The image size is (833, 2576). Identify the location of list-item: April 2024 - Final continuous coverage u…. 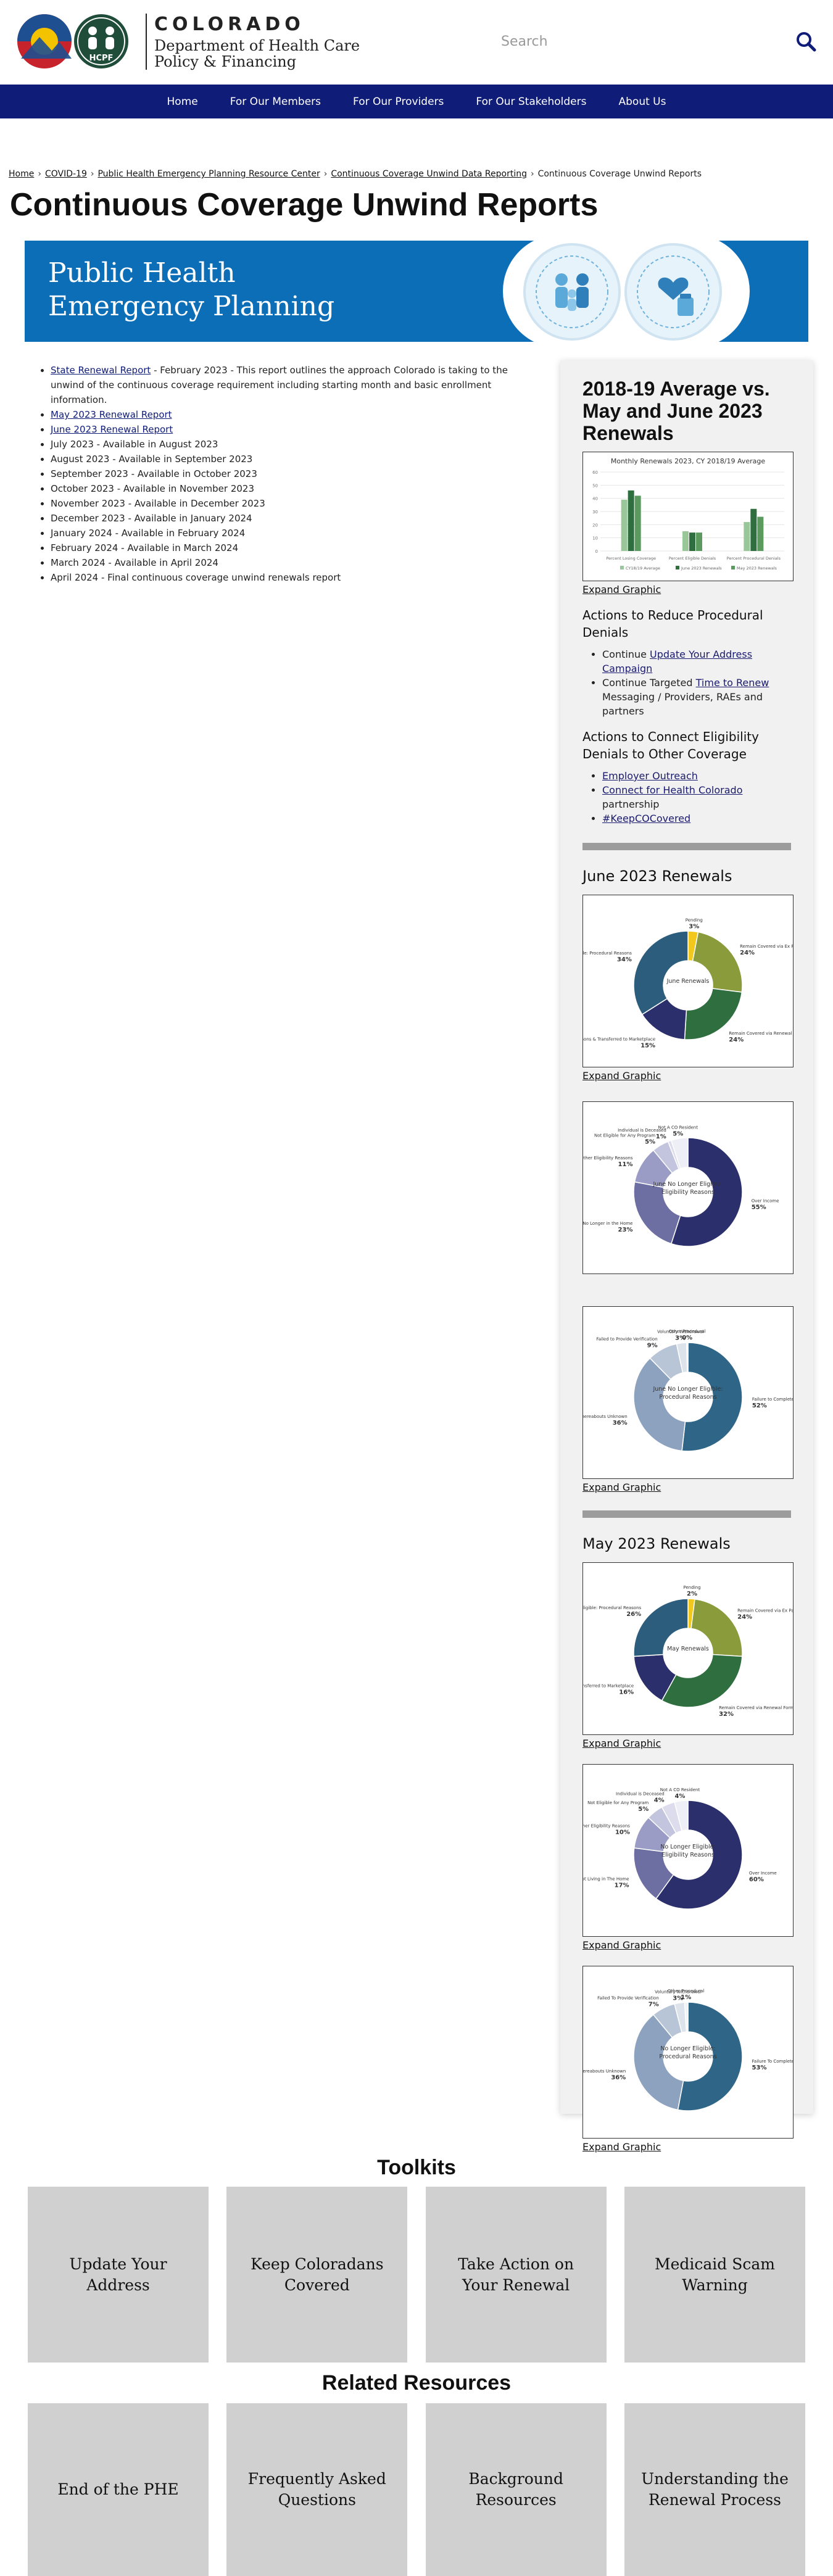
(297, 577).